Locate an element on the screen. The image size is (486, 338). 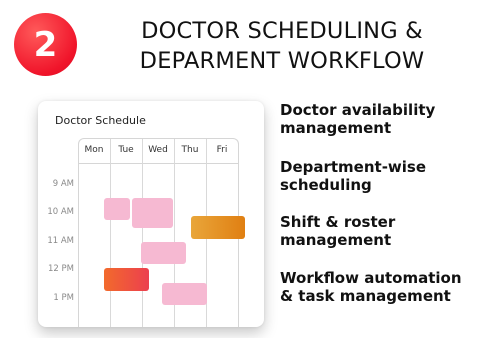
page-title-line-1: DOCTOR SCHEDULING & is located at coordinates (282, 31).